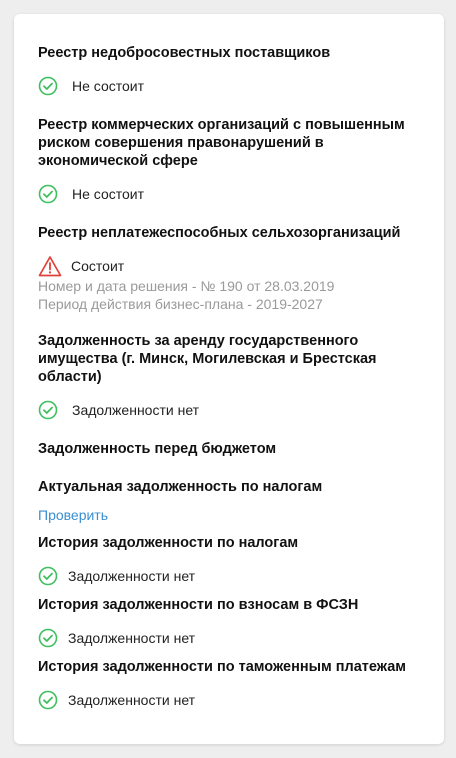 The image size is (456, 758). I want to click on status-row-unfair-suppliers: Не состоит, so click(91, 86).